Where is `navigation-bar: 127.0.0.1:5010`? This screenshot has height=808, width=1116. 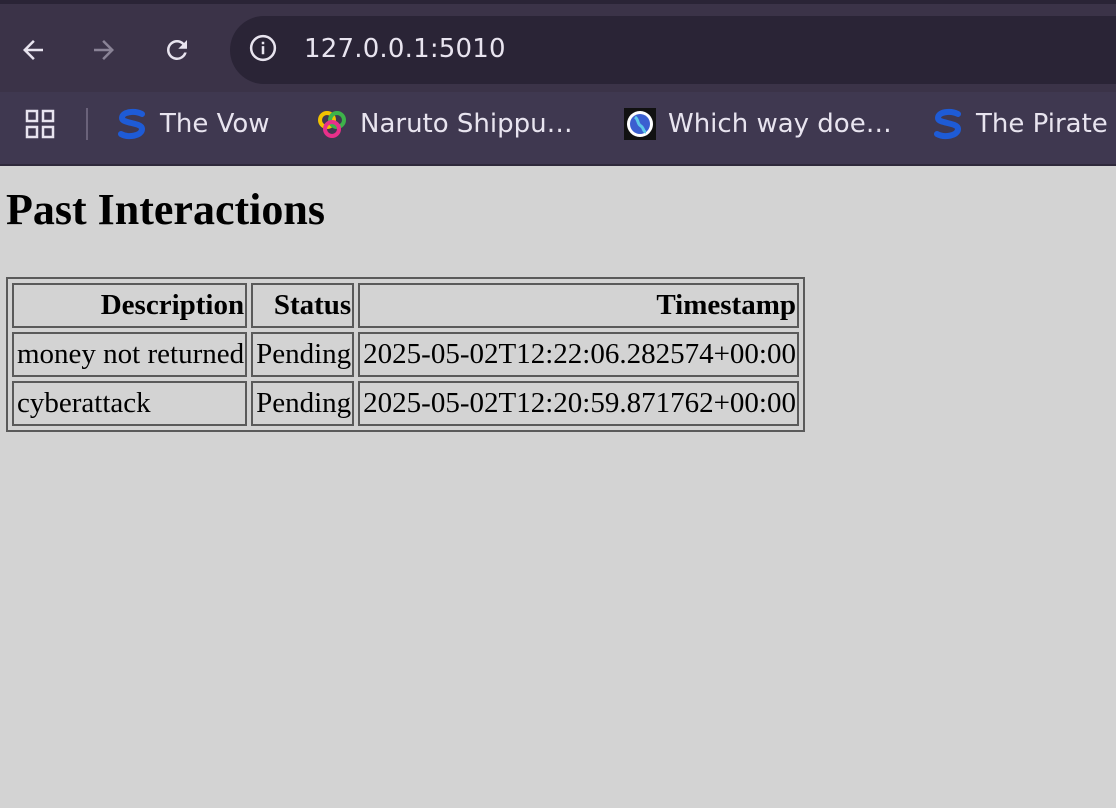
navigation-bar: 127.0.0.1:5010 is located at coordinates (558, 48).